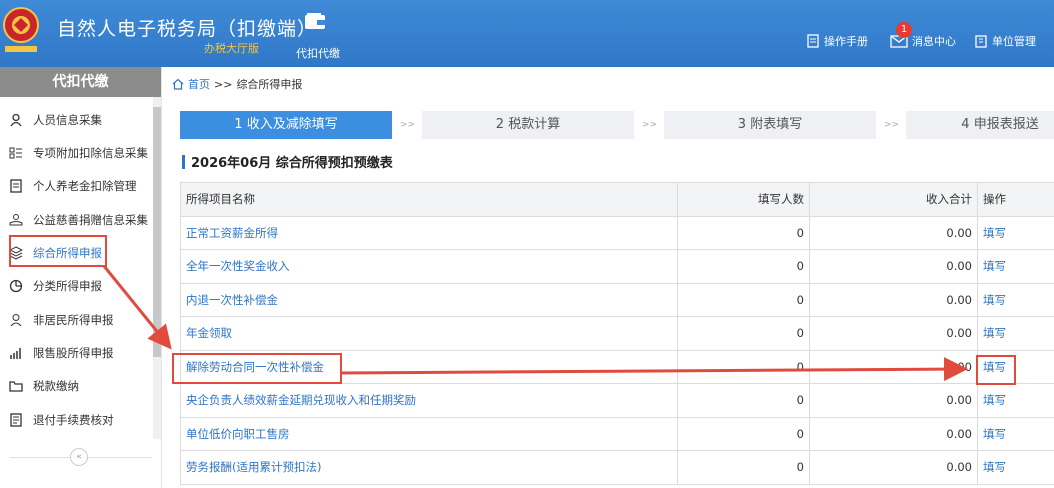  I want to click on pie-icon, so click(16, 286).